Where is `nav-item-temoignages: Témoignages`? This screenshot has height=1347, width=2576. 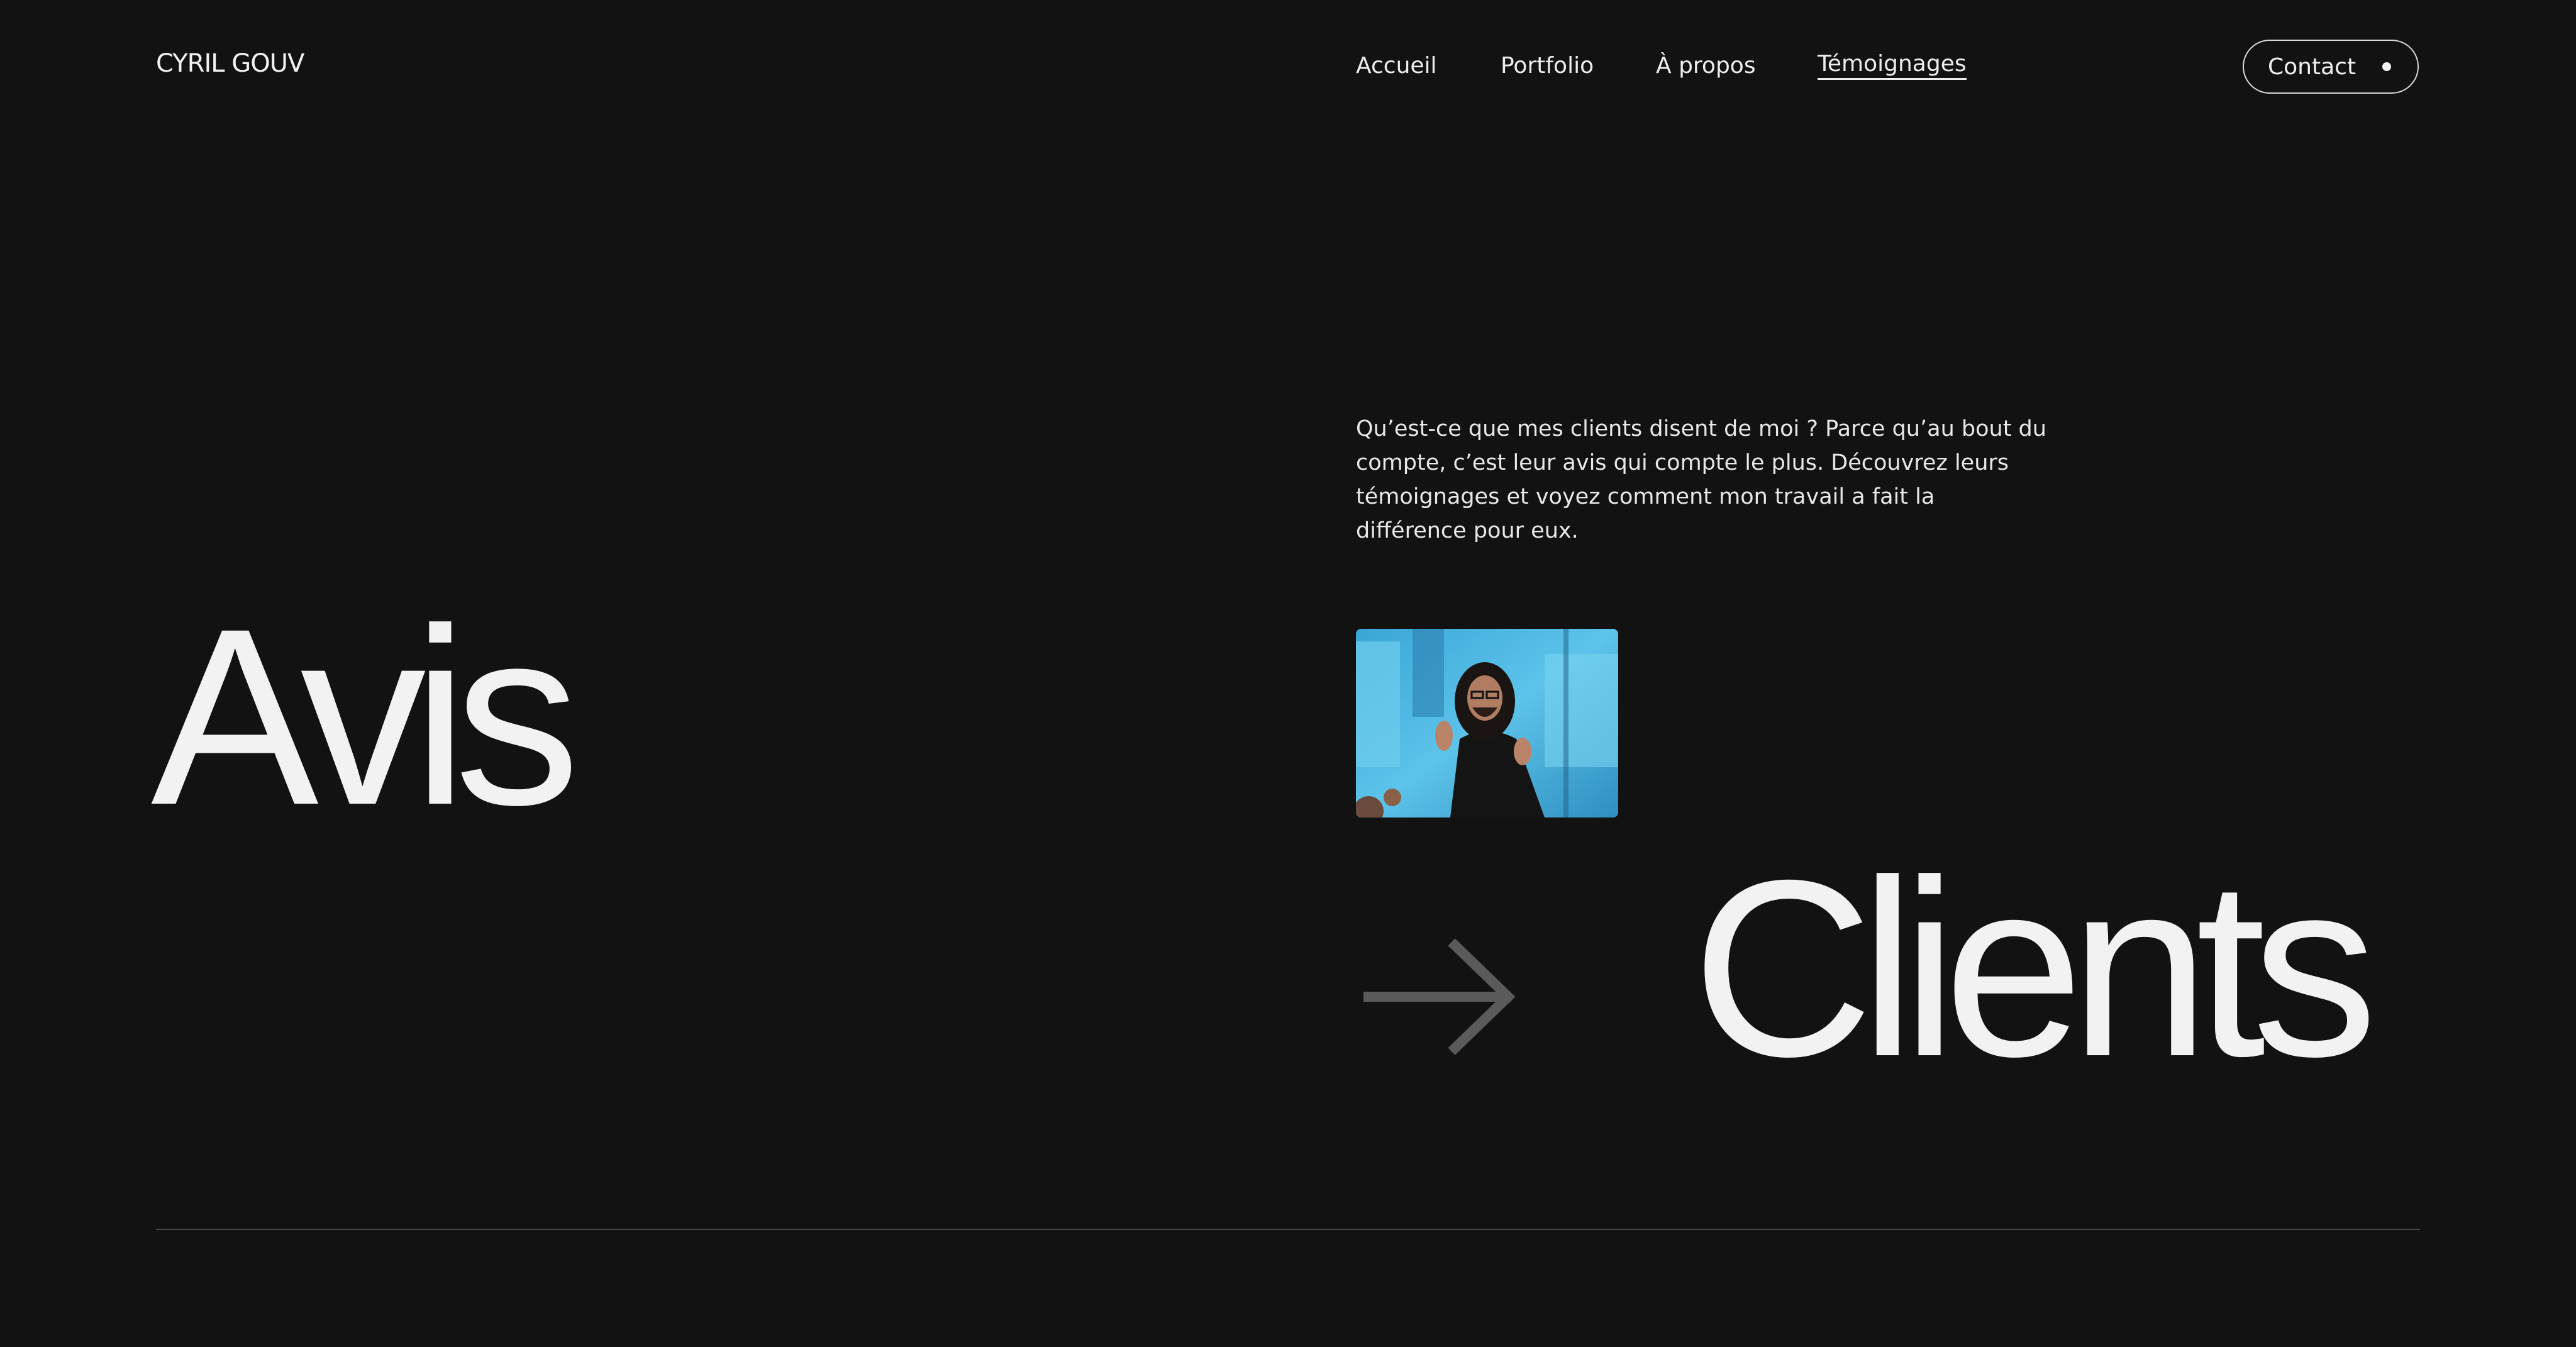 nav-item-temoignages: Témoignages is located at coordinates (1892, 65).